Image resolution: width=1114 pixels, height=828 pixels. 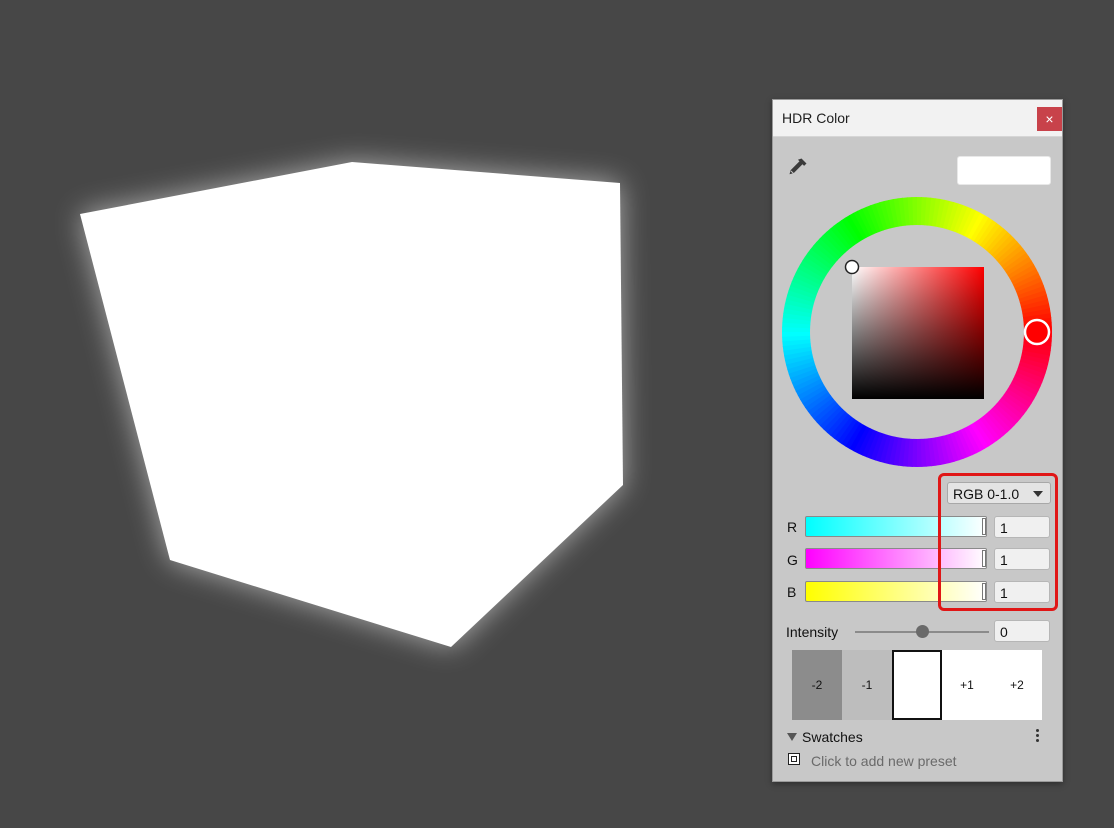 What do you see at coordinates (816, 118) in the screenshot?
I see `window-title: HDR Color` at bounding box center [816, 118].